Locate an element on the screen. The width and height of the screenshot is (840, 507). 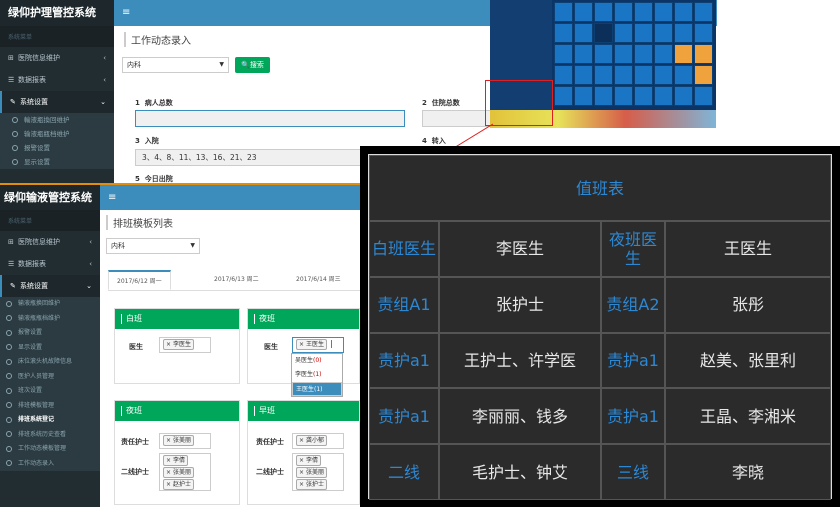
dropdown-option: 吴医生(0) is located at coordinates (317, 361).